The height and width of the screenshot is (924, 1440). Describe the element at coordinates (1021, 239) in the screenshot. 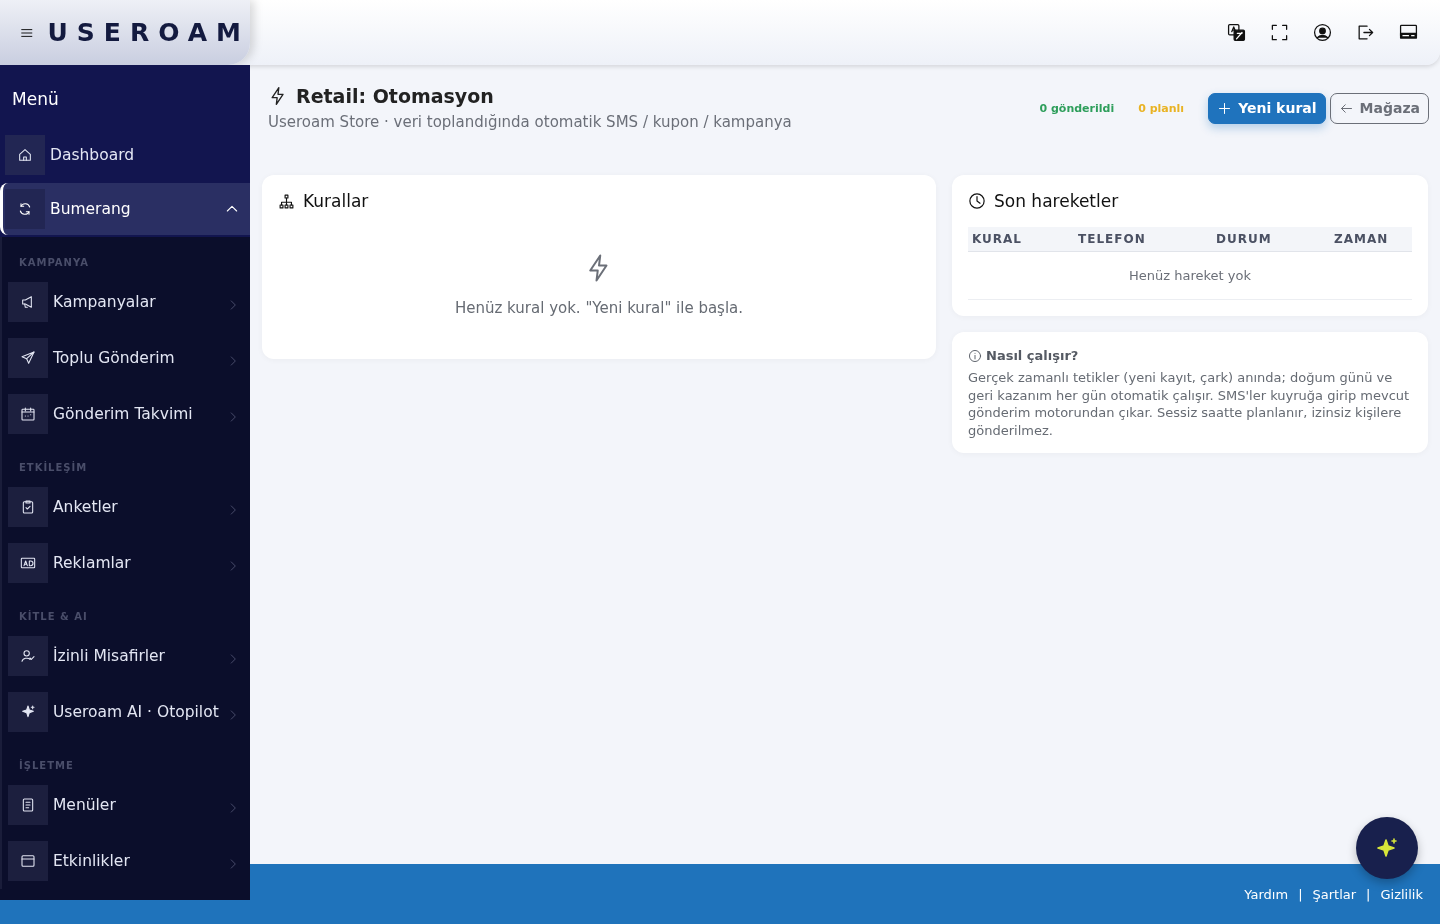

I see `column-header: KURAL` at that location.